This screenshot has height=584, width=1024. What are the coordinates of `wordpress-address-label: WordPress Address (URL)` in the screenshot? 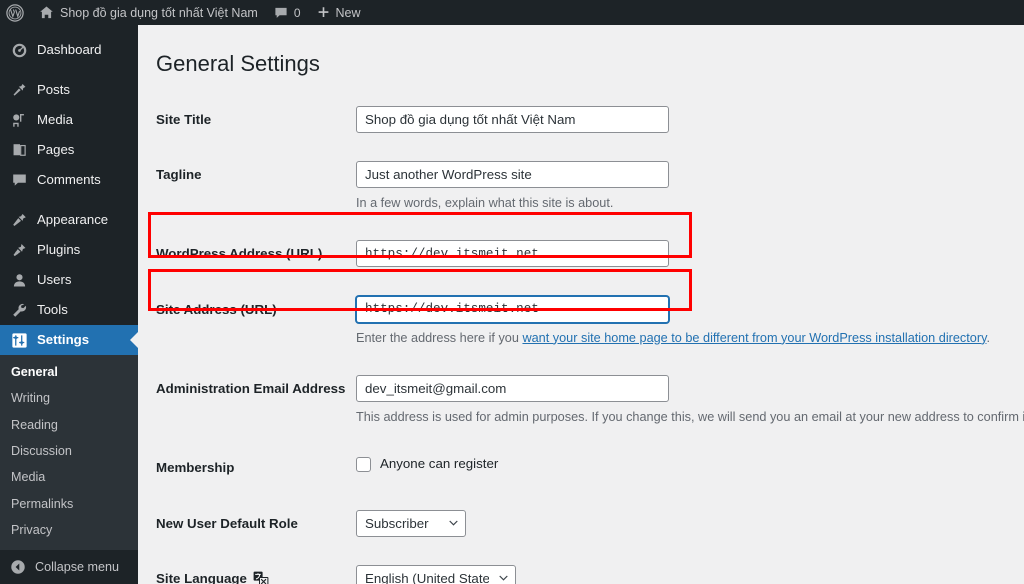 It's located at (239, 254).